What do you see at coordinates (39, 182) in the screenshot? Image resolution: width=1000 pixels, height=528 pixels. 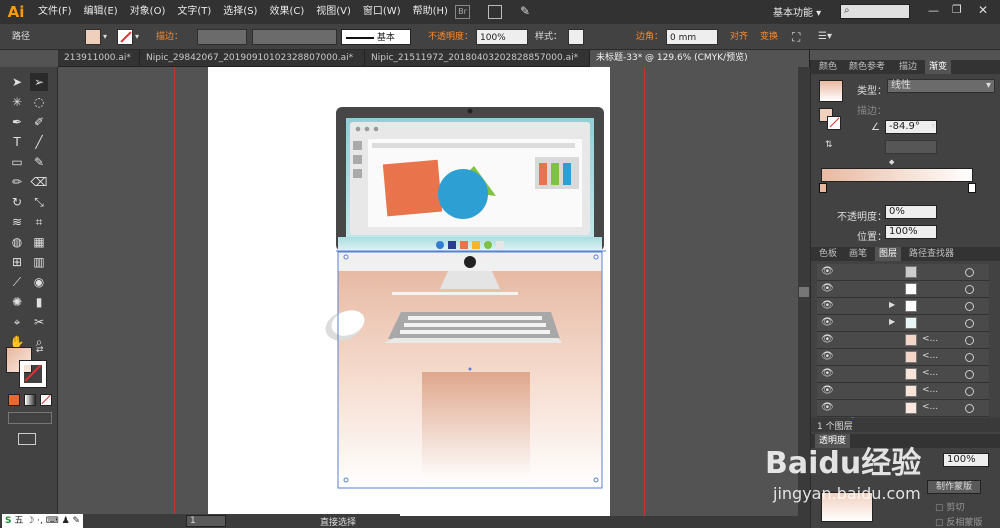 I see `eraser-tool-icon: ⌫` at bounding box center [39, 182].